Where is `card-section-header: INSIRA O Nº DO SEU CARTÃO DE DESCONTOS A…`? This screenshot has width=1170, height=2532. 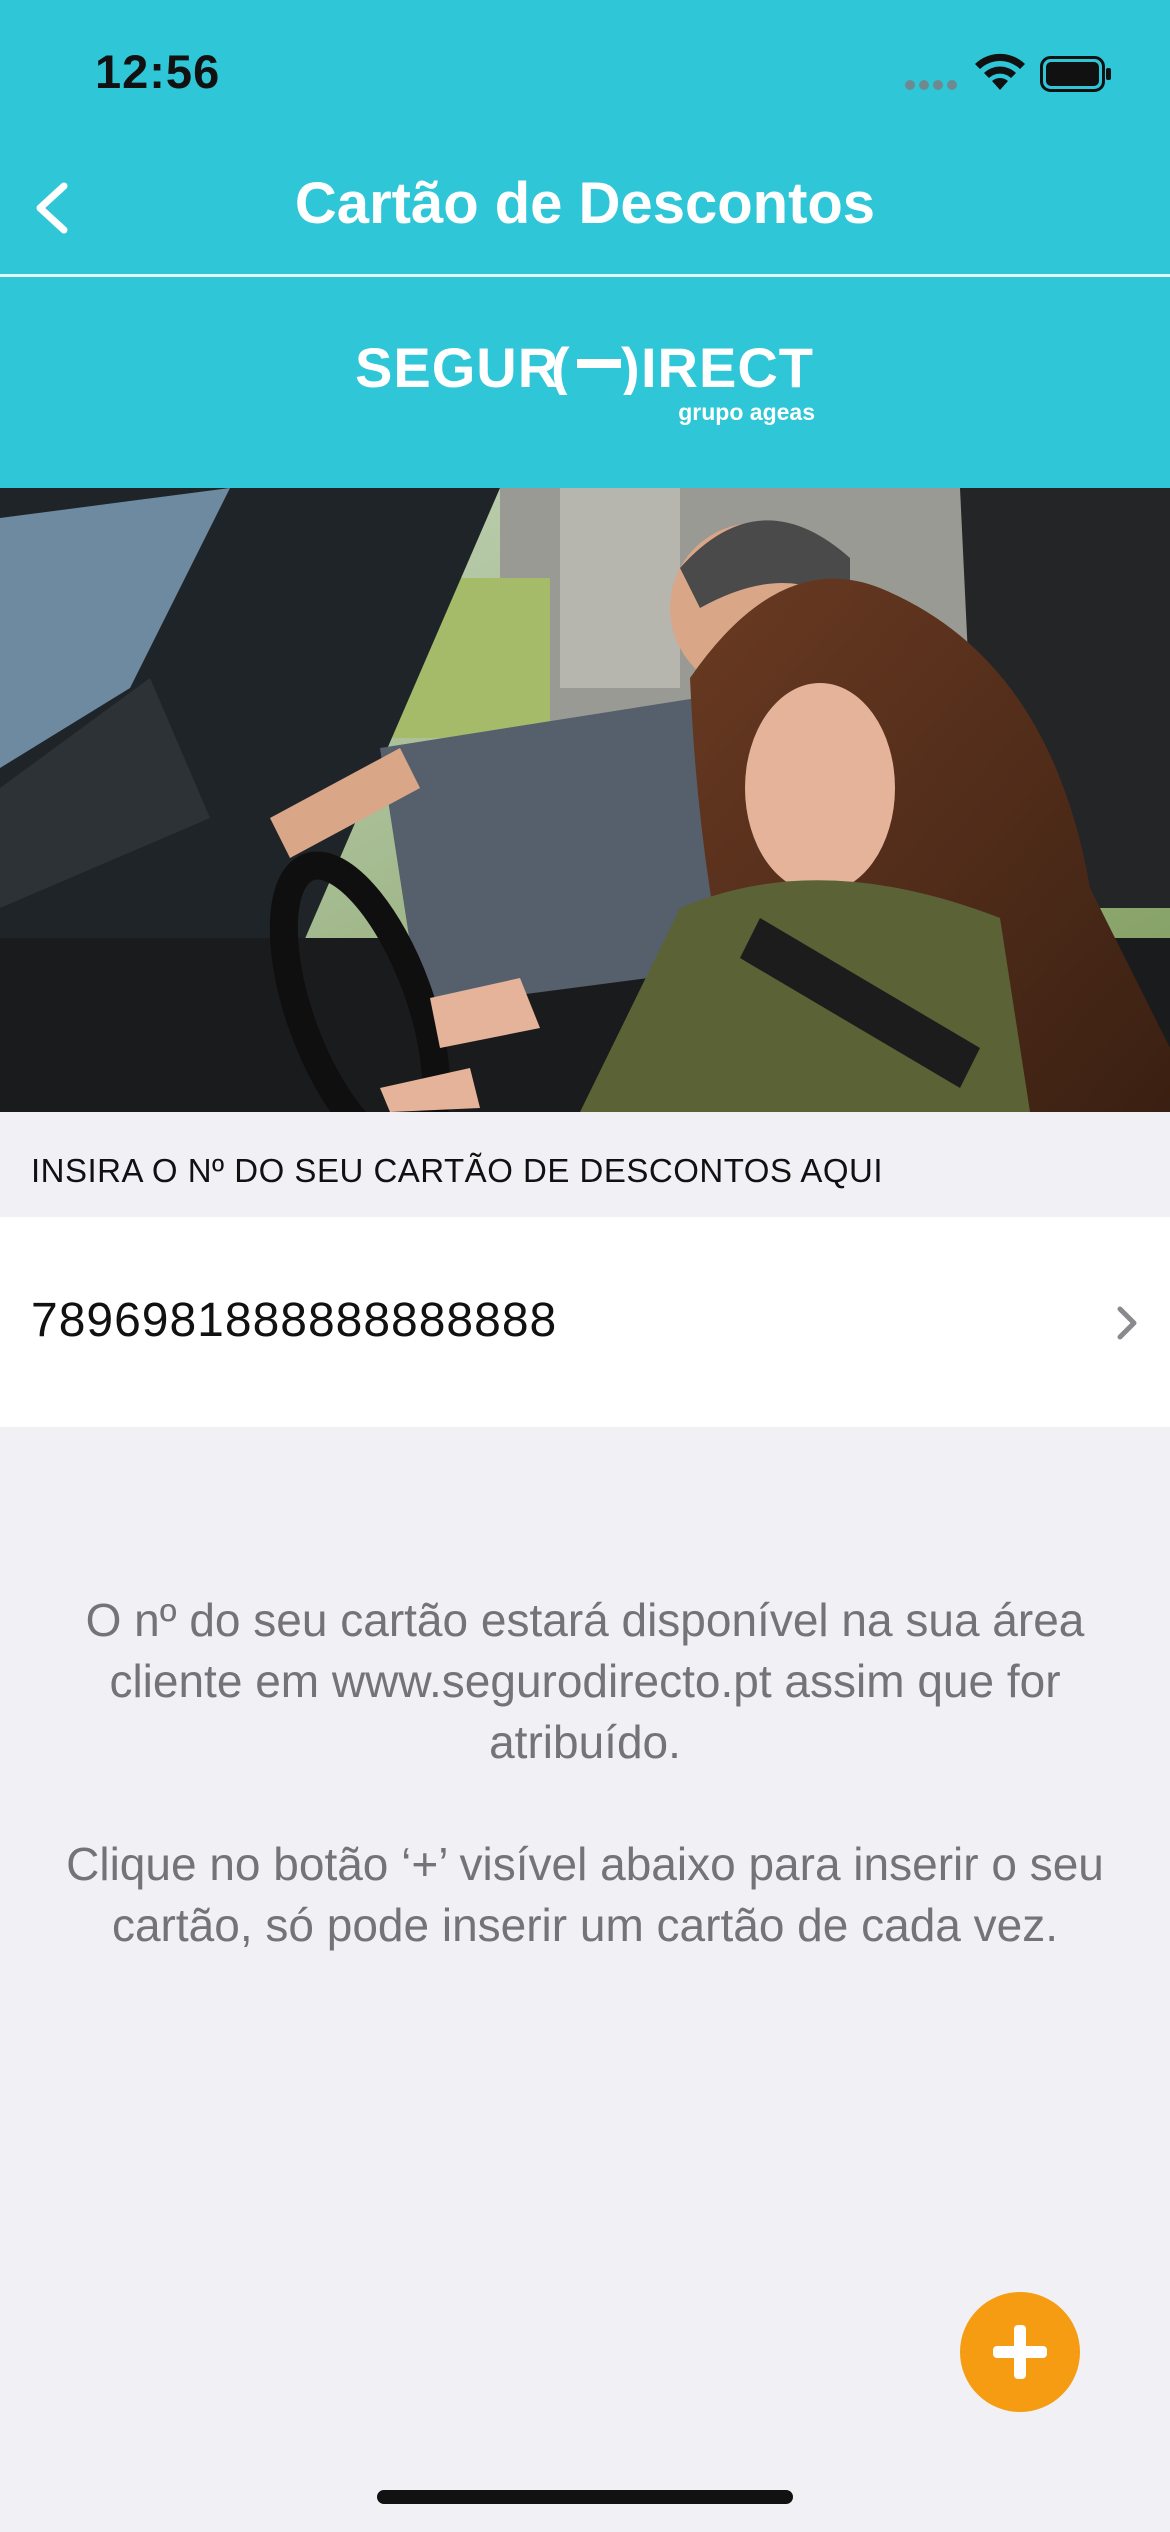
card-section-header: INSIRA O Nº DO SEU CARTÃO DE DESCONTOS A… is located at coordinates (585, 1164).